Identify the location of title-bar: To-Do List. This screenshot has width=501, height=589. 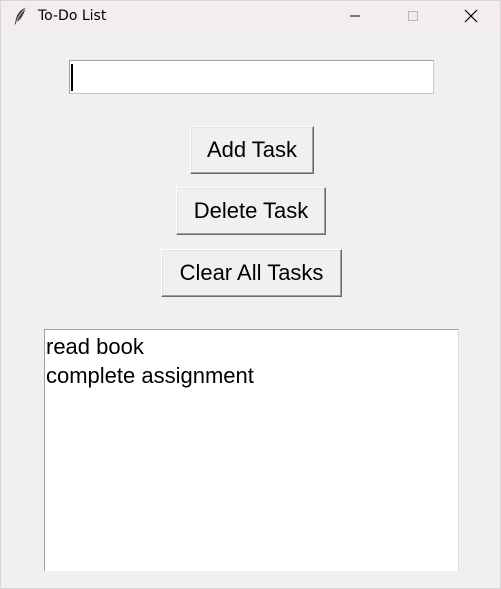
(250, 16).